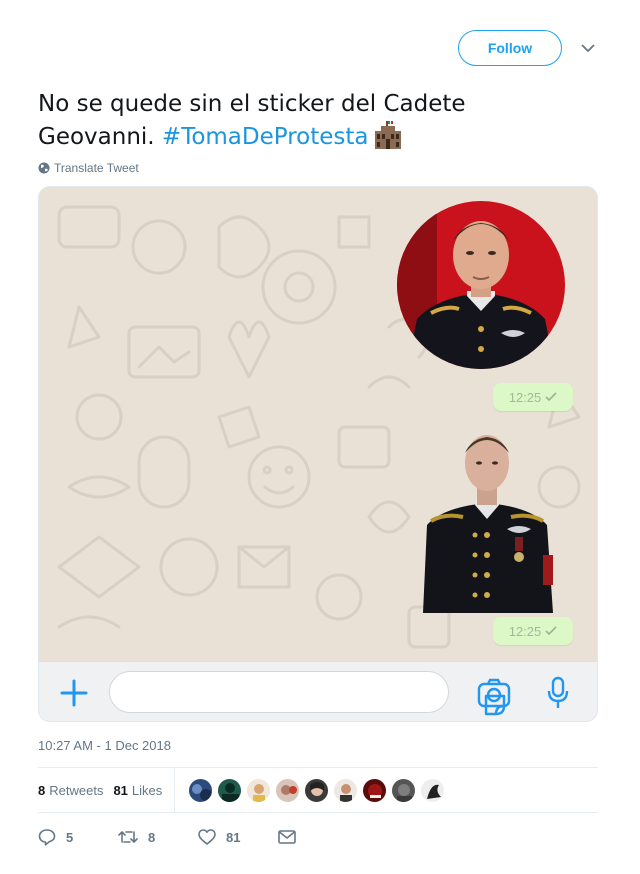  Describe the element at coordinates (588, 48) in the screenshot. I see `chevron-down-icon` at that location.